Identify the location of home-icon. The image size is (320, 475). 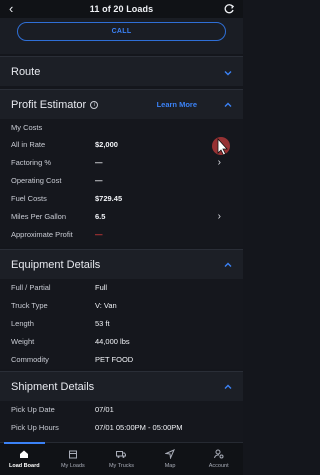
(24, 454).